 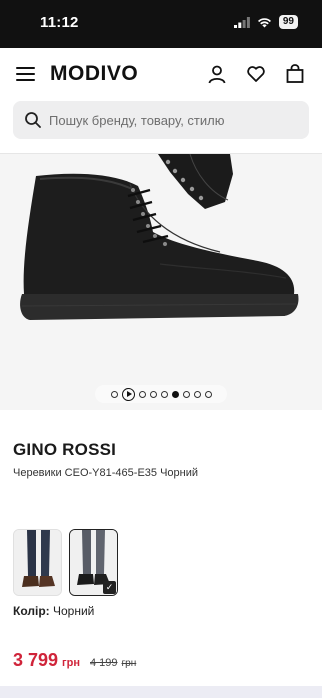 What do you see at coordinates (33, 120) in the screenshot?
I see `search-icon` at bounding box center [33, 120].